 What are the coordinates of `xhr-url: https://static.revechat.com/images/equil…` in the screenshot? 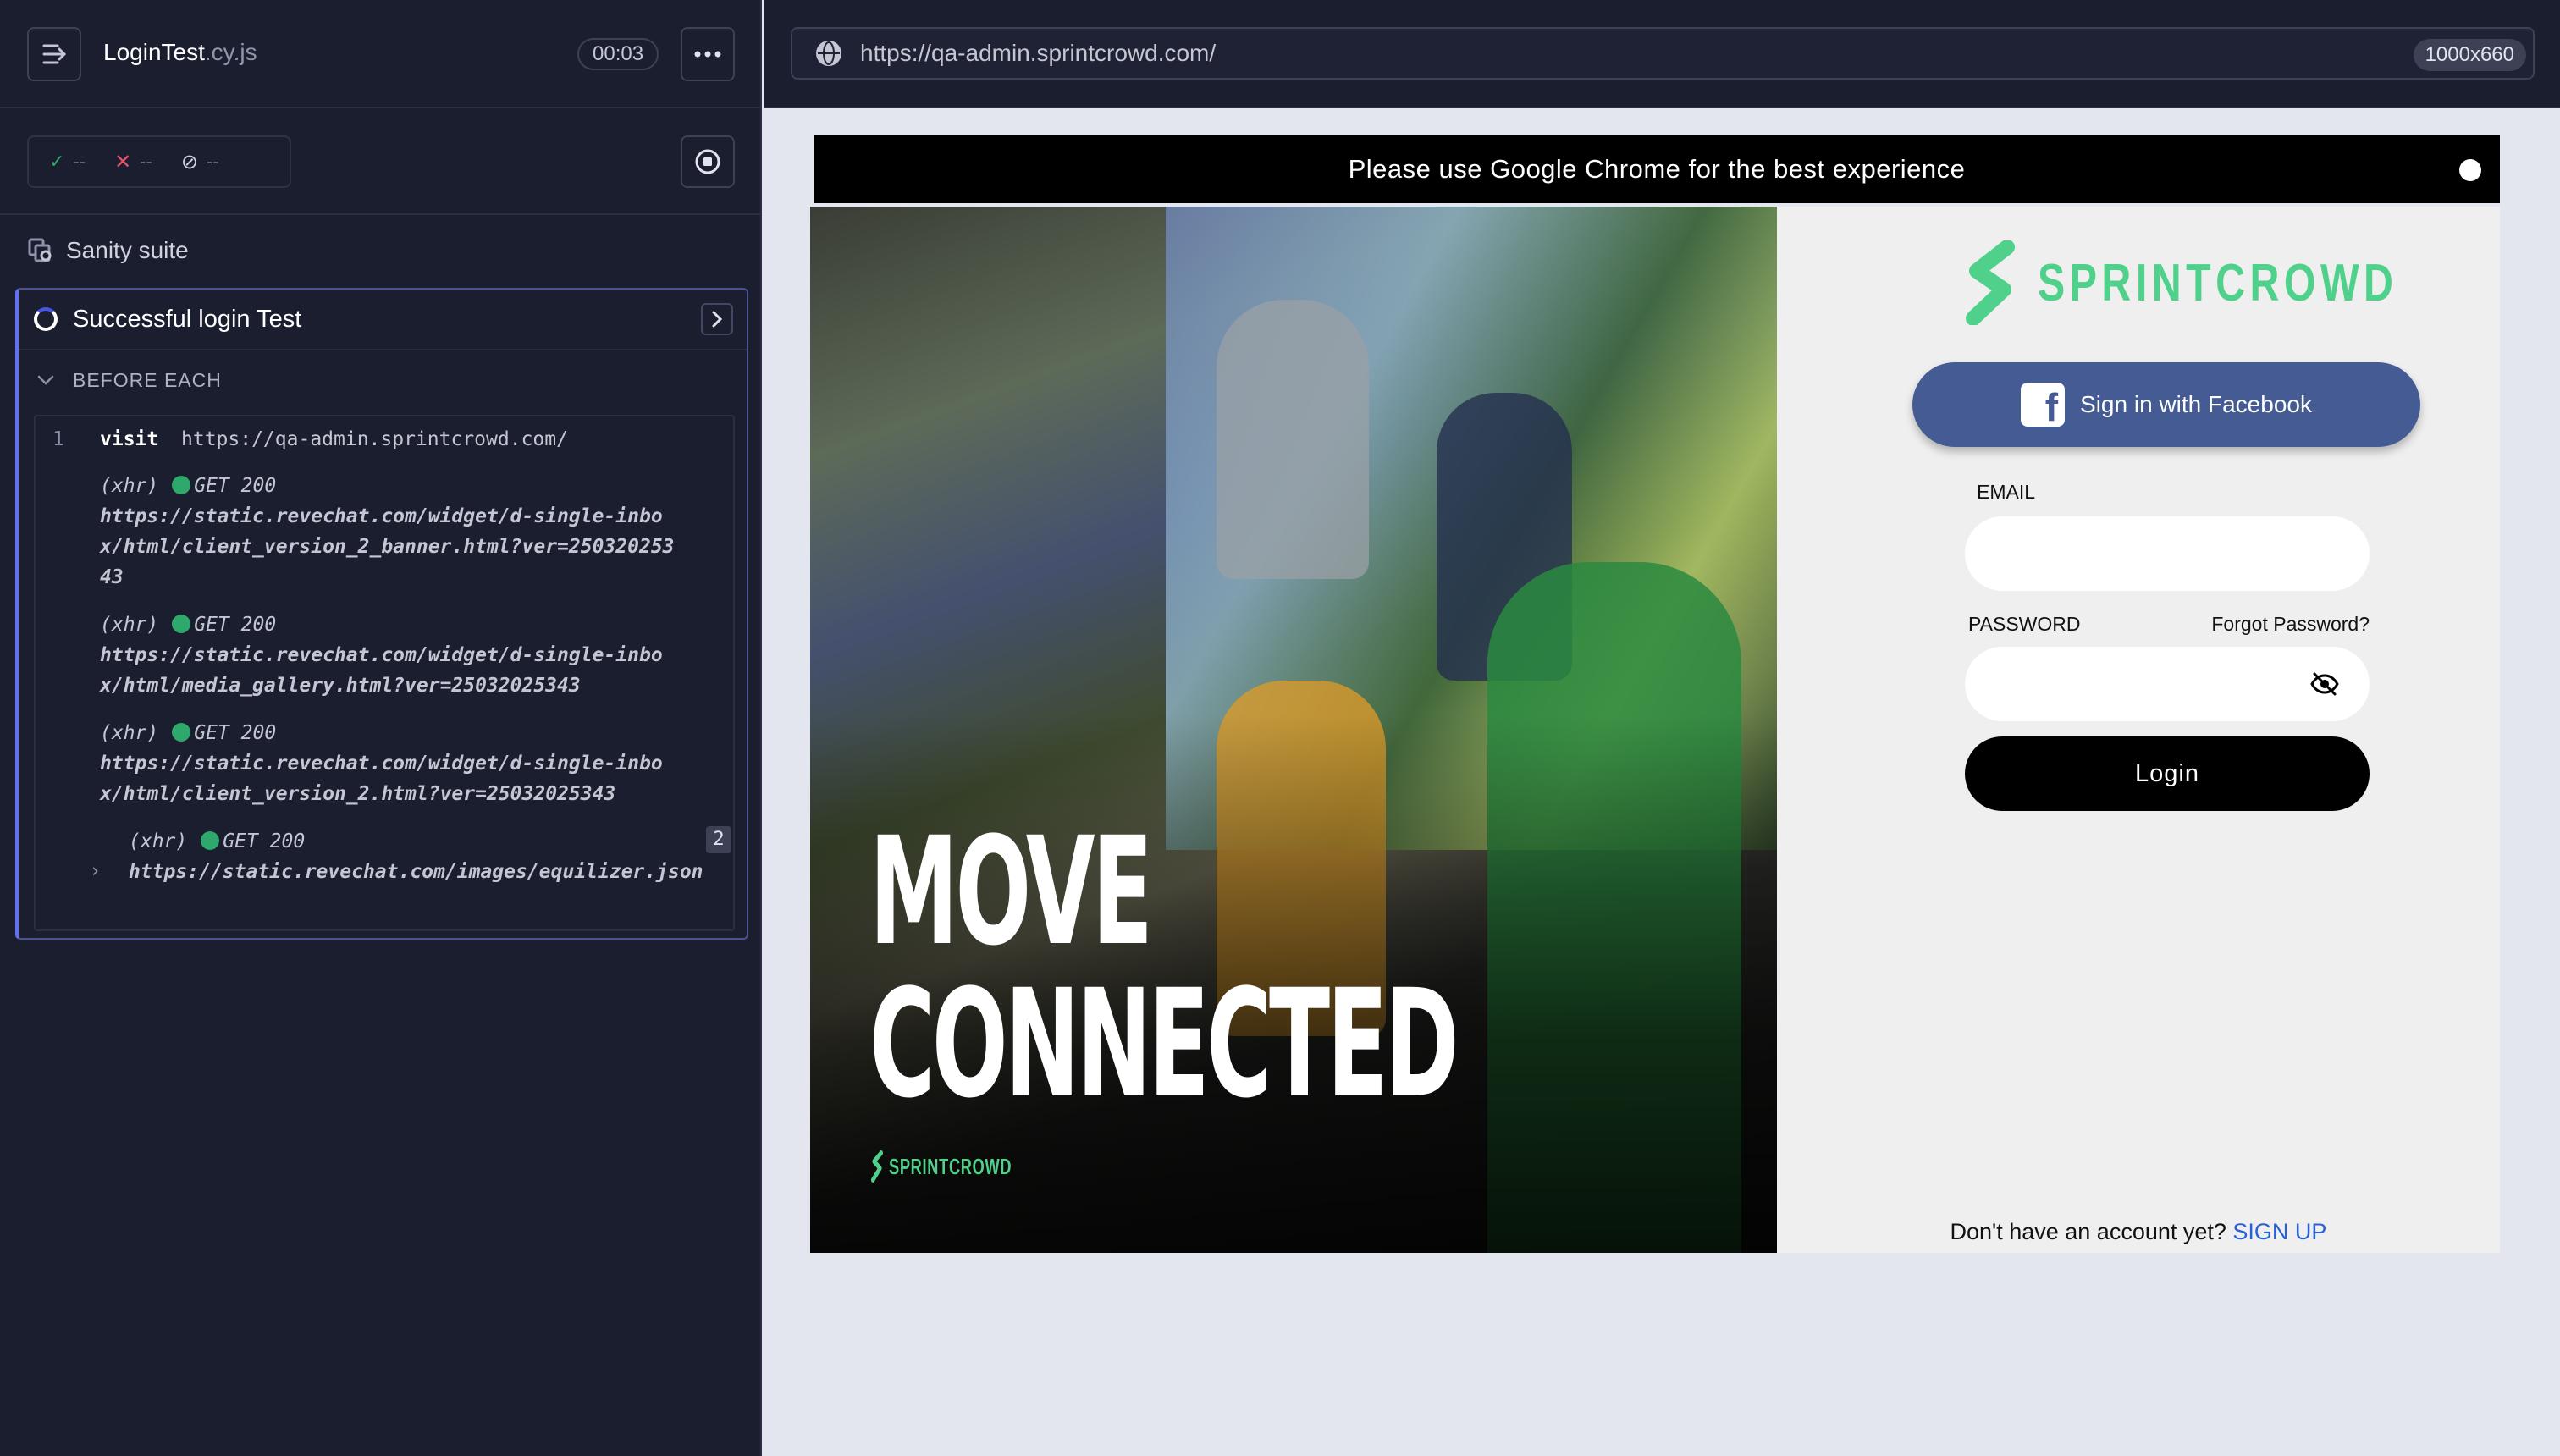 It's located at (416, 872).